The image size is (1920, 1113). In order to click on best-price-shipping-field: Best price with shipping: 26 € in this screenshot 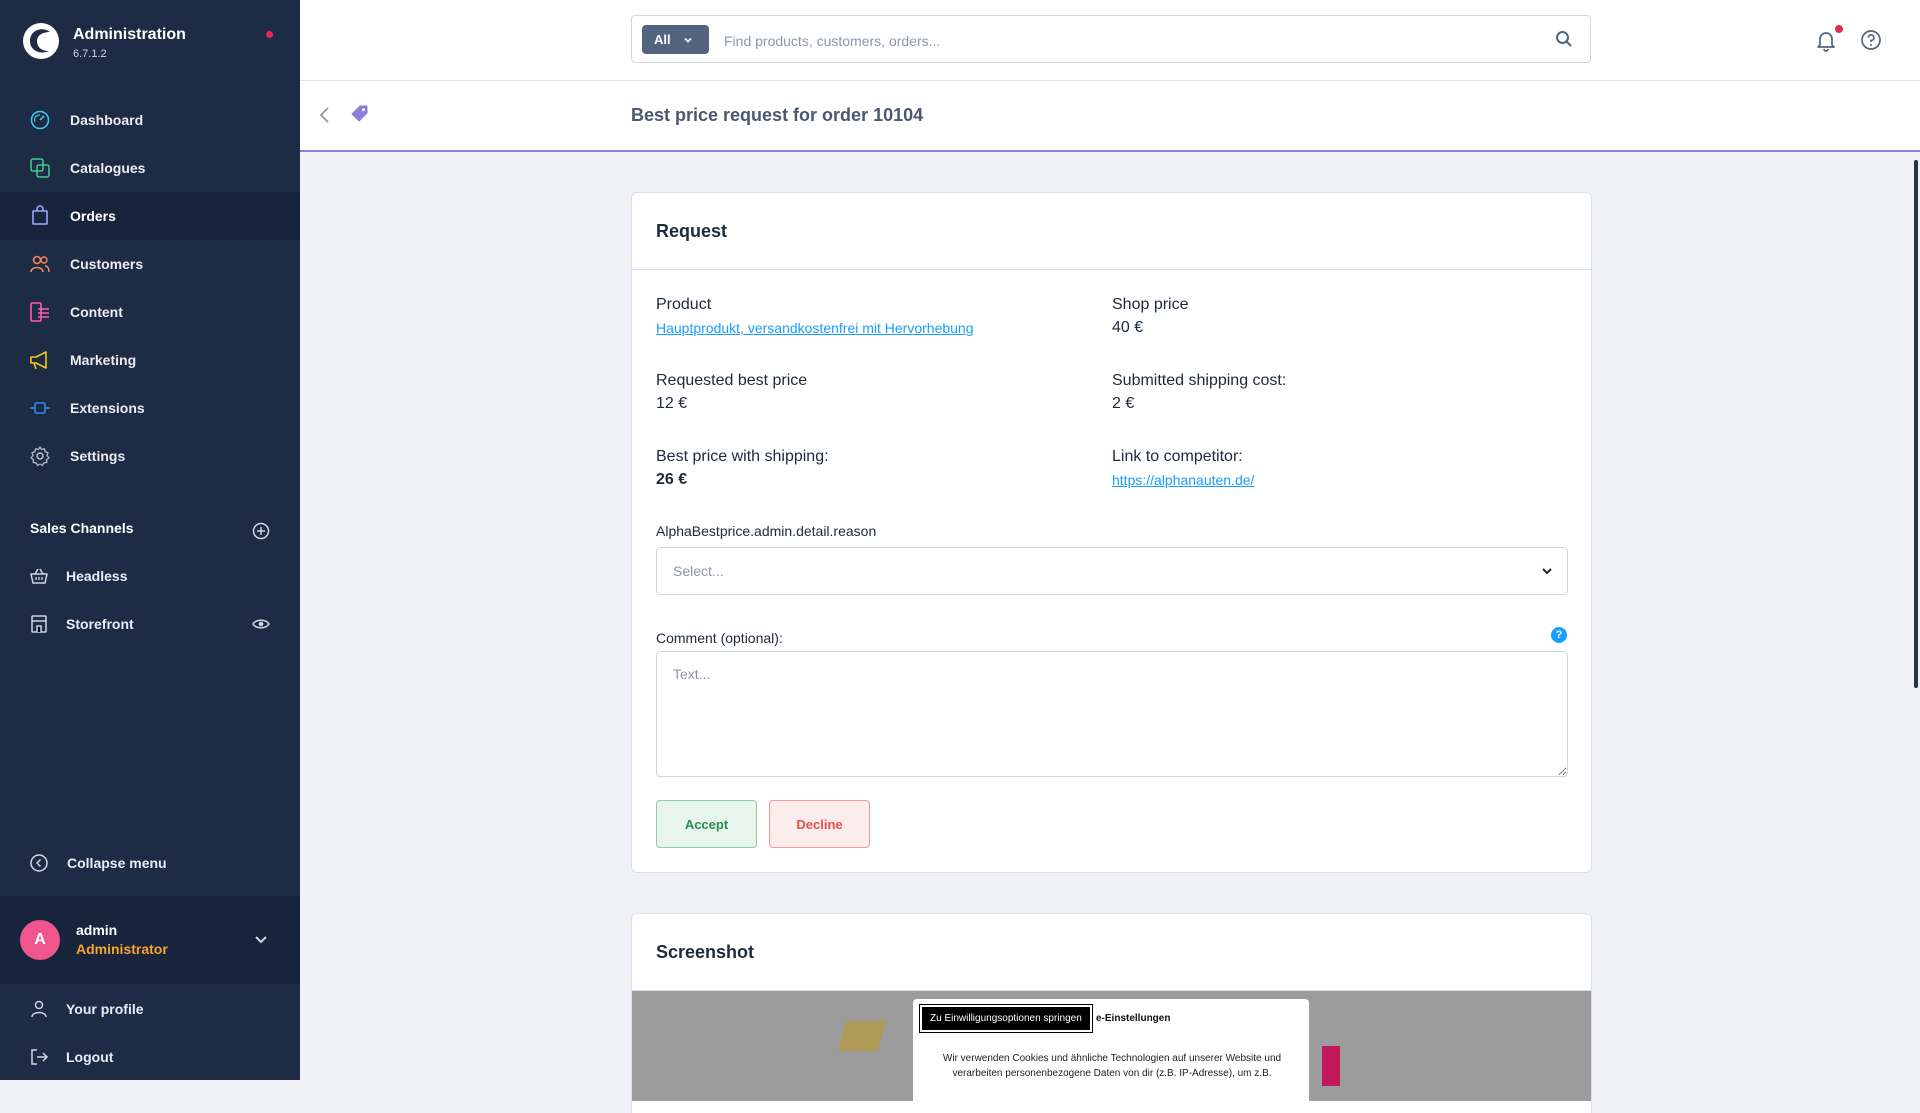, I will do `click(742, 468)`.